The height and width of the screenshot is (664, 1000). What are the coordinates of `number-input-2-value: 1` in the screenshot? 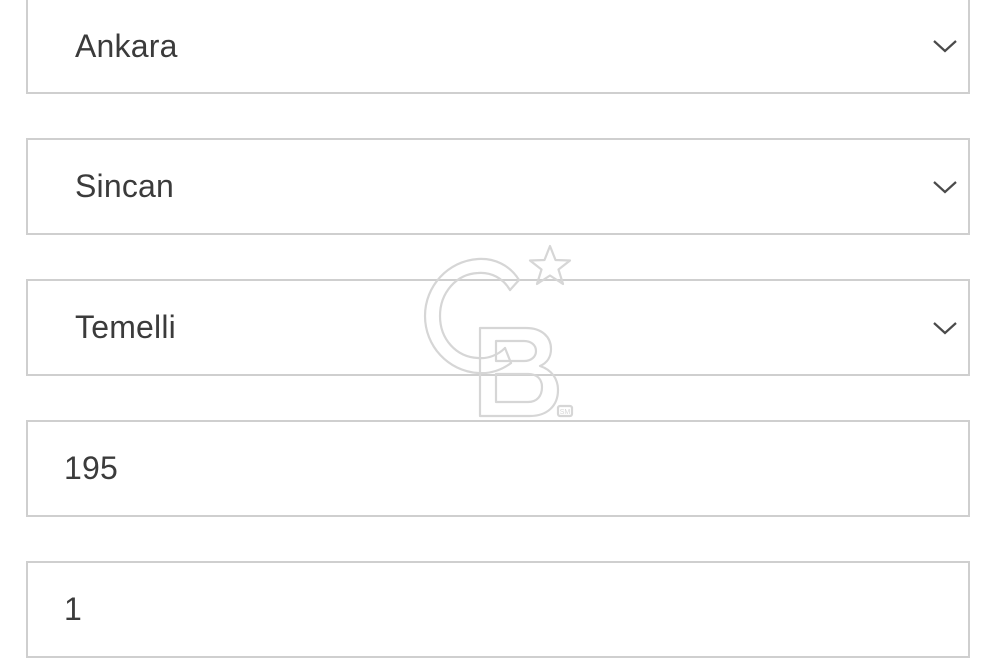 It's located at (73, 609).